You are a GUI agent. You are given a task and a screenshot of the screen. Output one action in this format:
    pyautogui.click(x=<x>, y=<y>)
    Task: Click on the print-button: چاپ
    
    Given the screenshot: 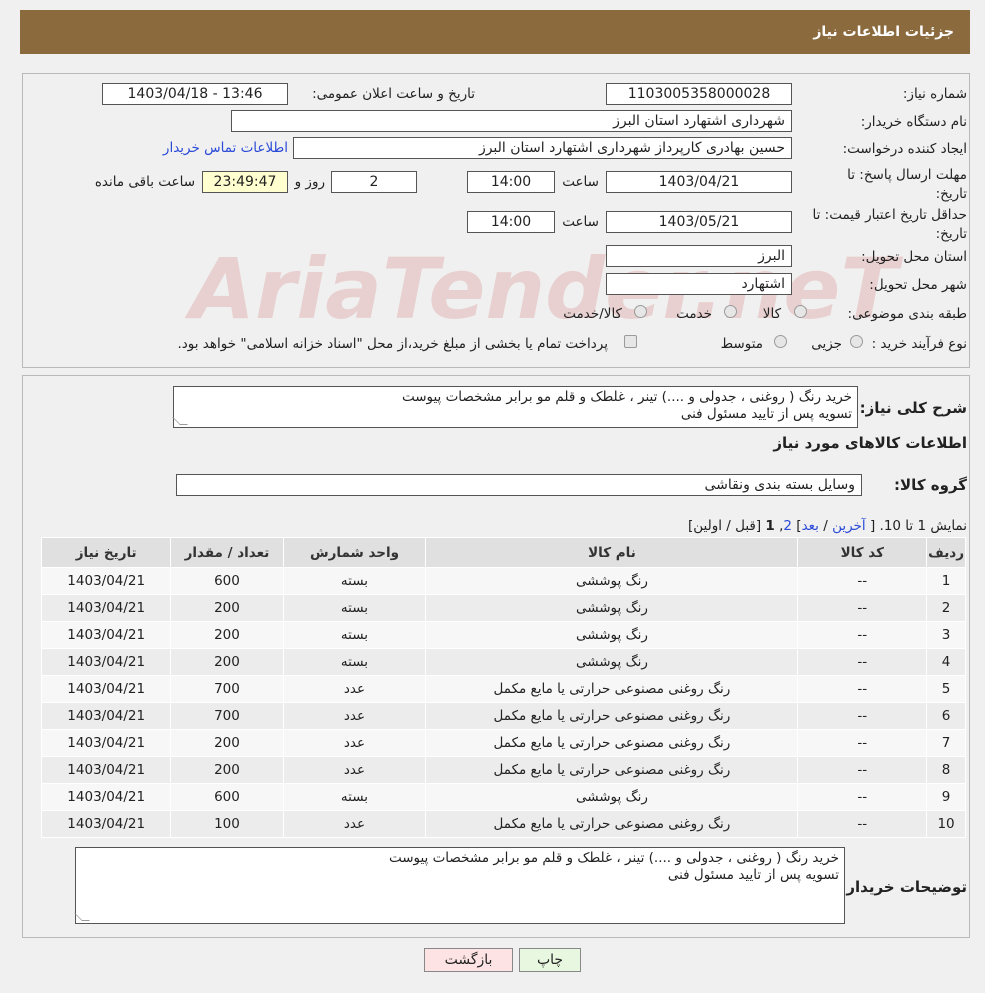 What is the action you would take?
    pyautogui.click(x=550, y=960)
    